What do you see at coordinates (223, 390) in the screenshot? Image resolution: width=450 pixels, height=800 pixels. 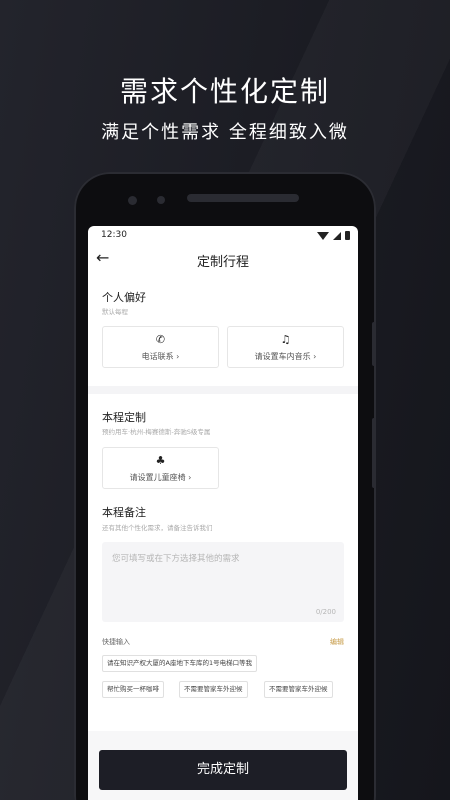 I see `section-divider` at bounding box center [223, 390].